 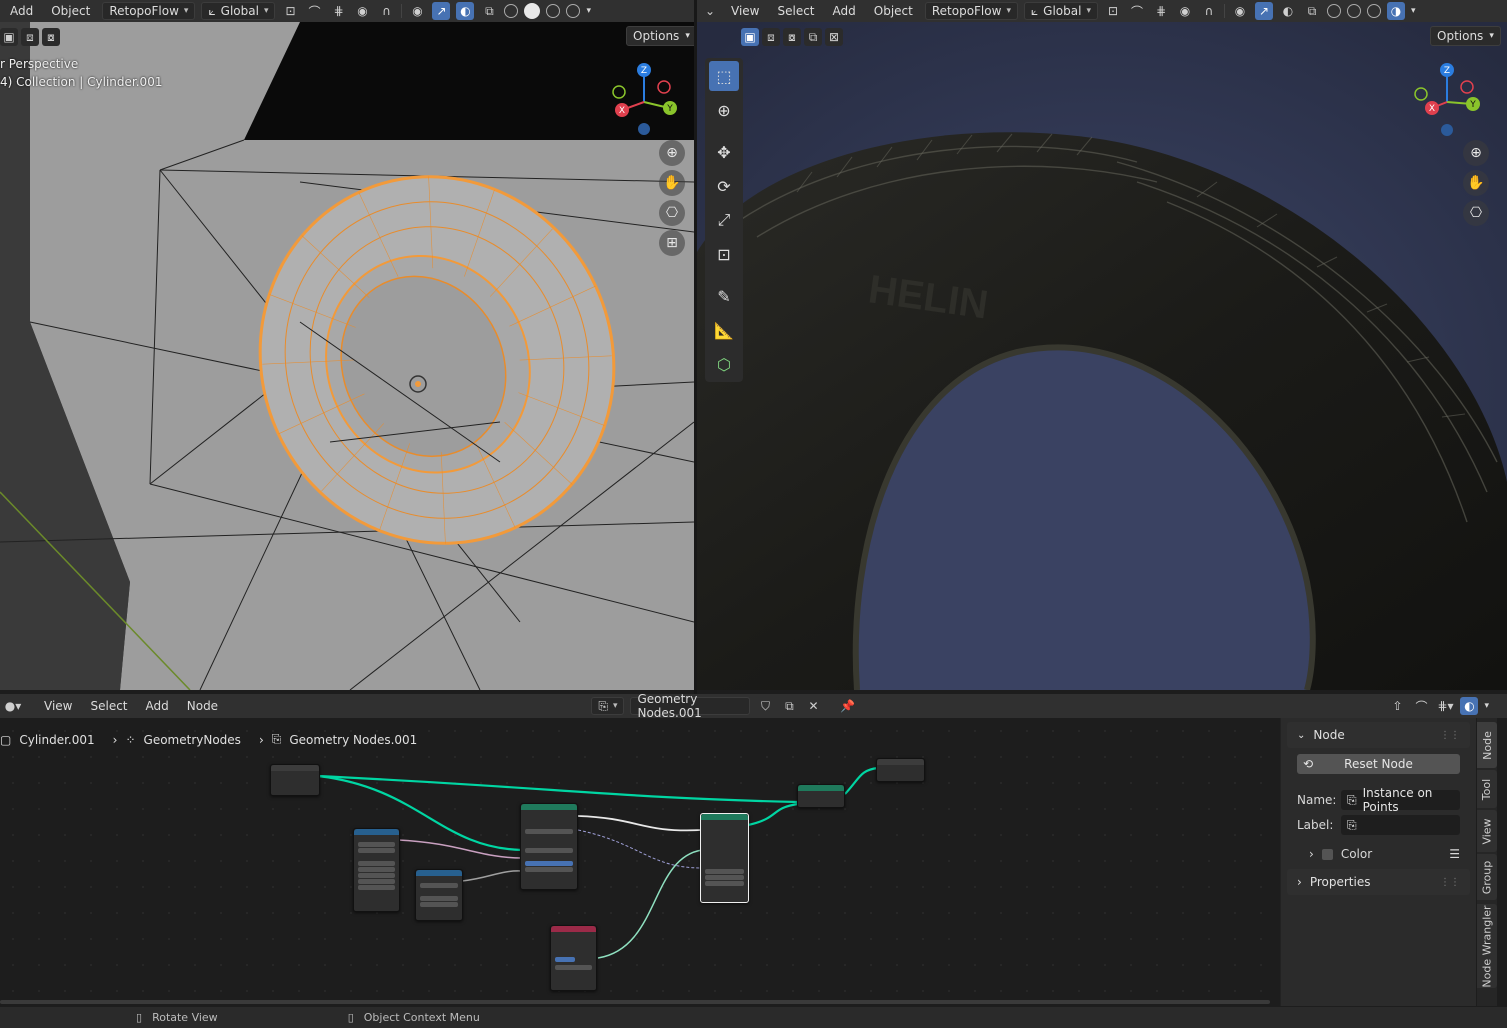 I want to click on tab-tool: Tool, so click(x=1487, y=789).